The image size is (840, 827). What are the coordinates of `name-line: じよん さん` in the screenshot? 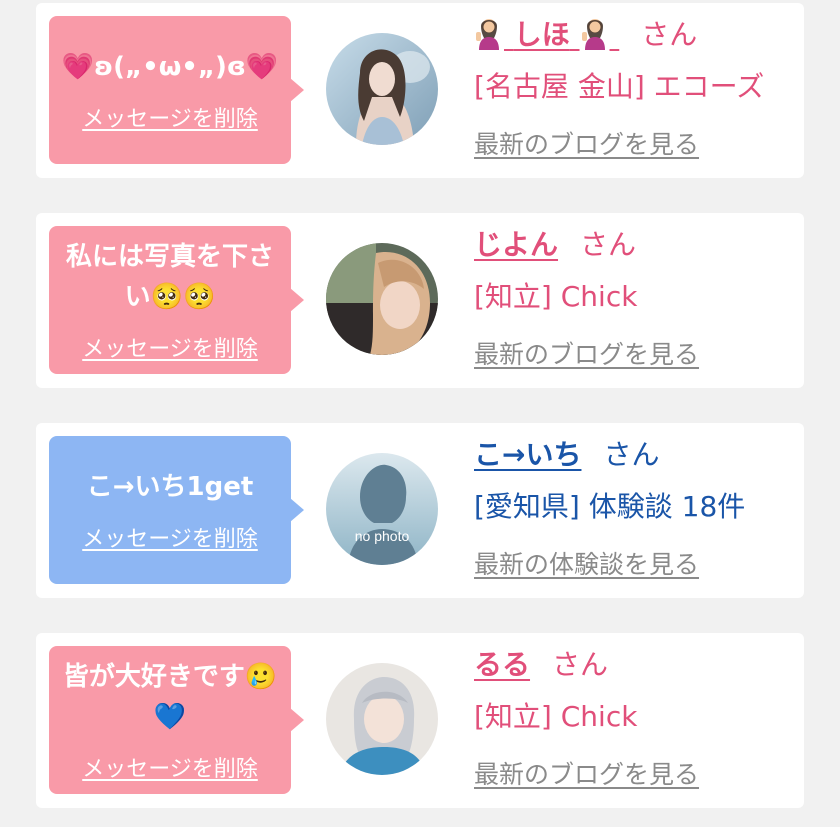 It's located at (634, 245).